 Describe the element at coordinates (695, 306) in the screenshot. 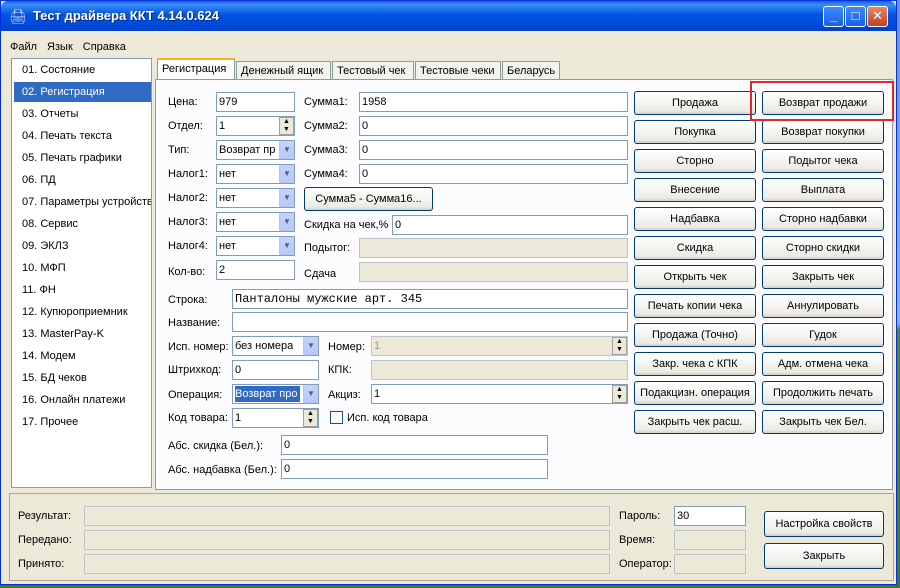

I see `action-button-left: Печать копии чека` at that location.